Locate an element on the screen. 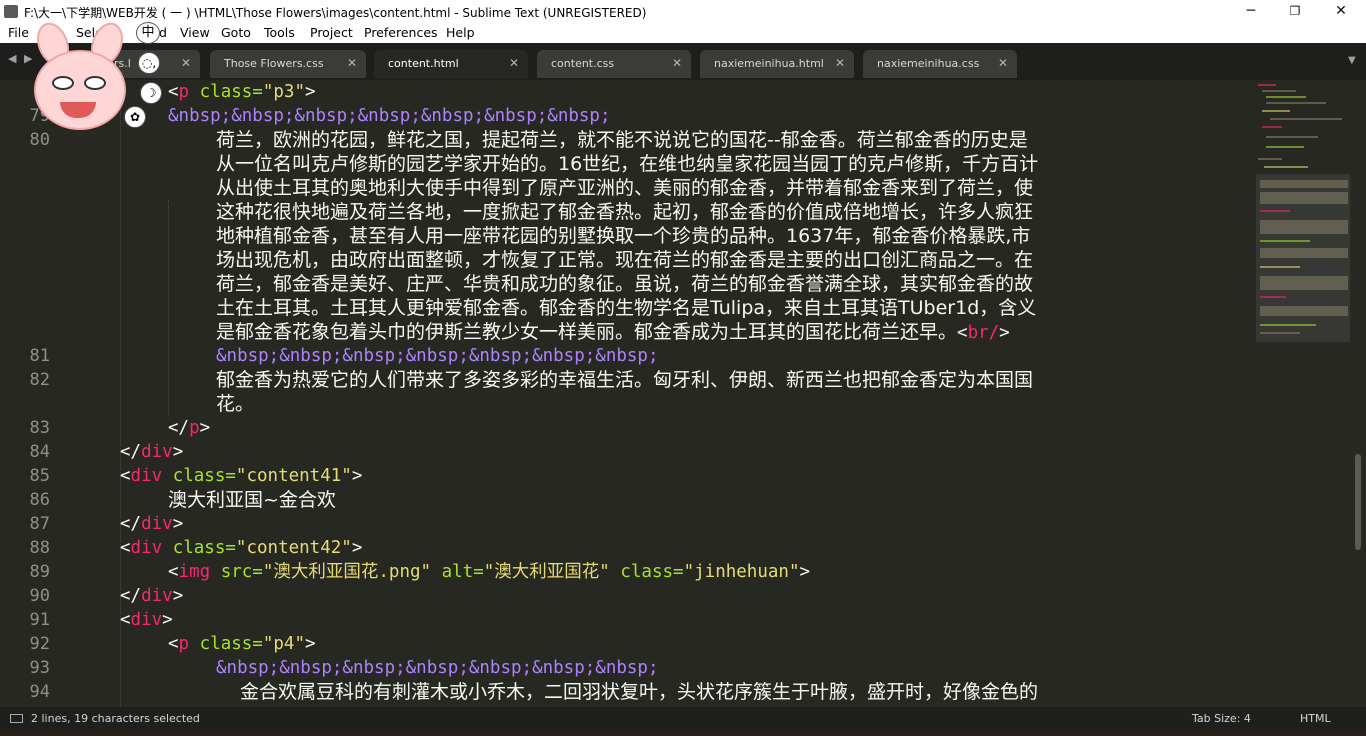 The height and width of the screenshot is (736, 1366). taskbar-edge is located at coordinates (683, 732).